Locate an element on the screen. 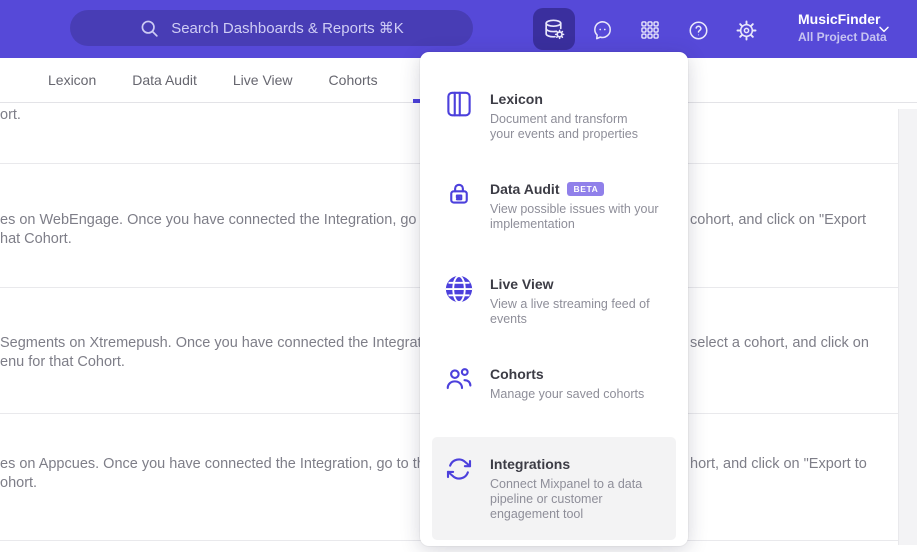 Image resolution: width=917 pixels, height=552 pixels. project-name: MusicFinder is located at coordinates (839, 19).